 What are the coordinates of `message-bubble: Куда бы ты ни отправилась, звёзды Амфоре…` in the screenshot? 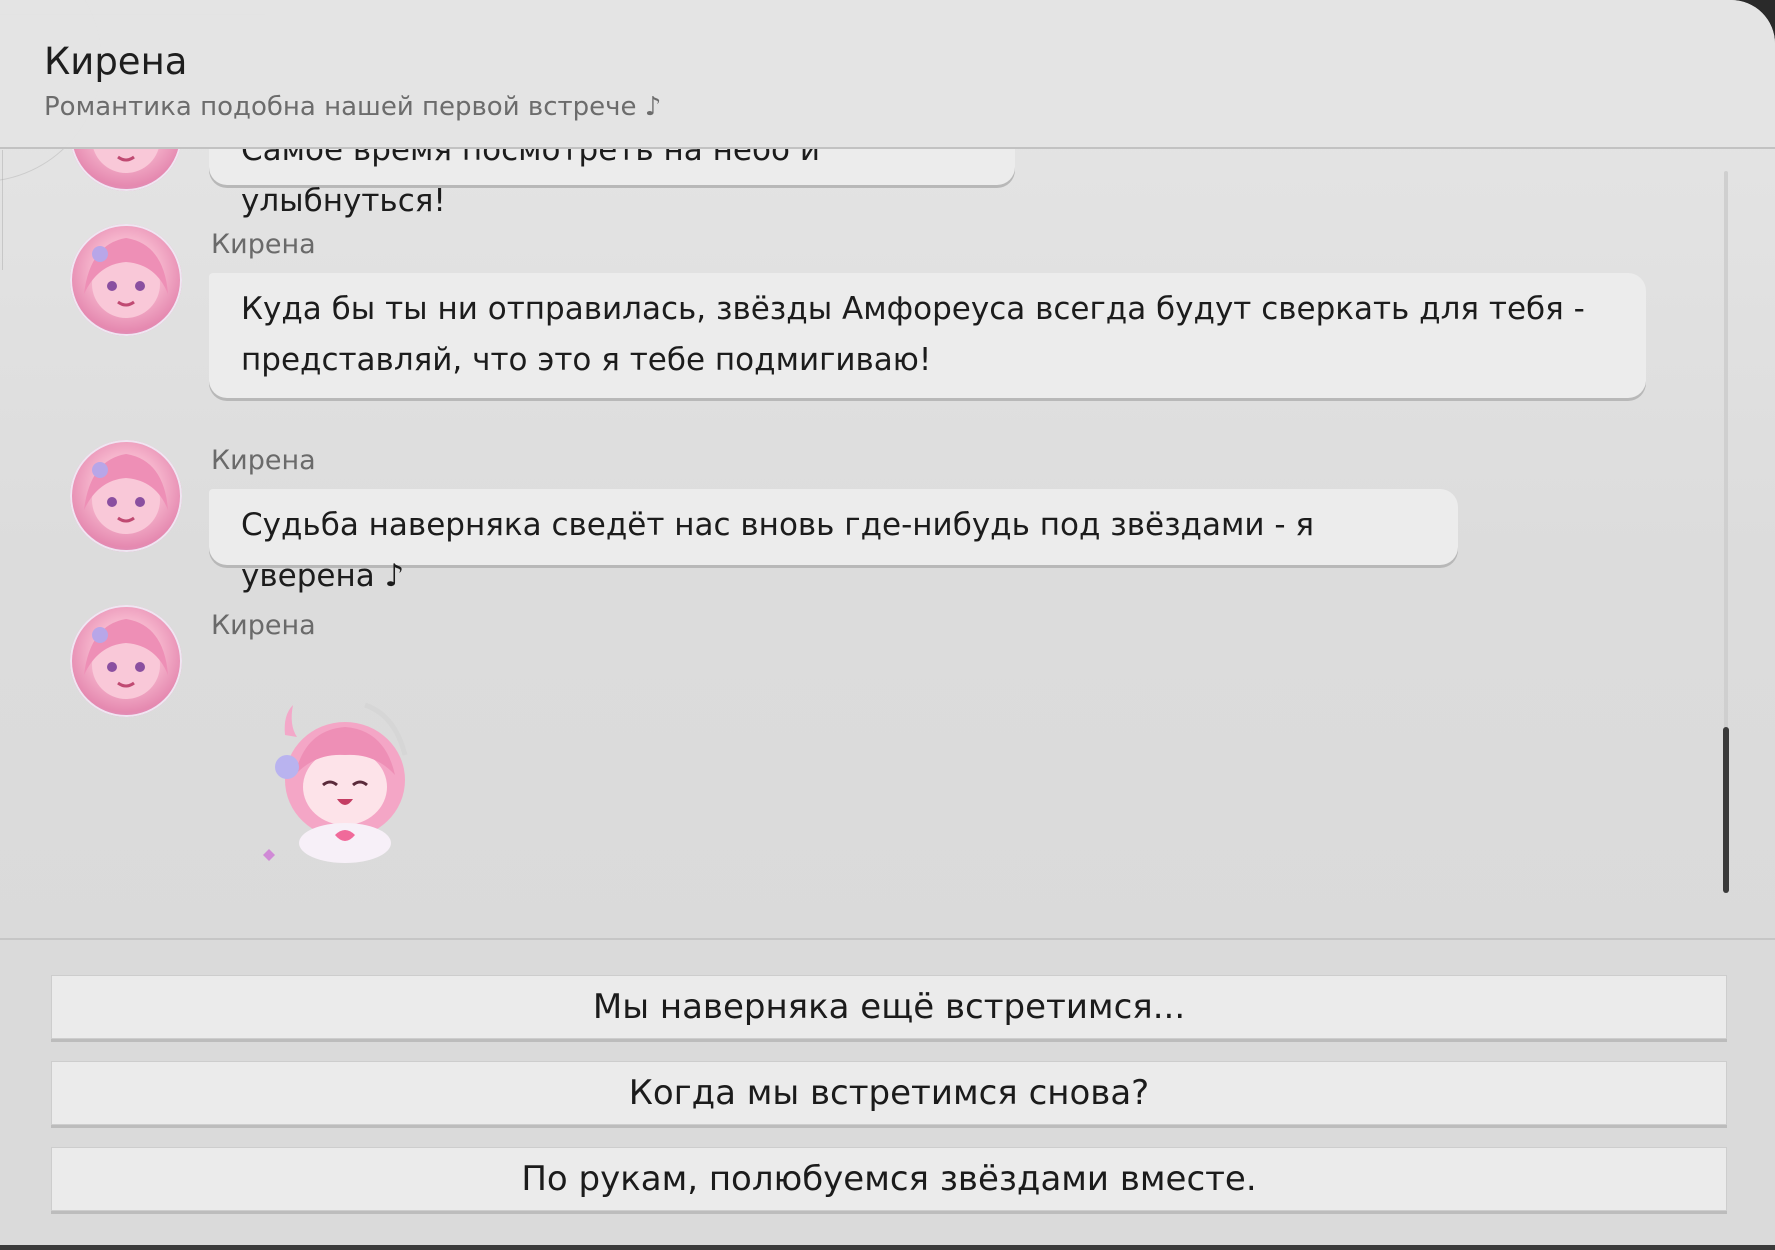 It's located at (927, 335).